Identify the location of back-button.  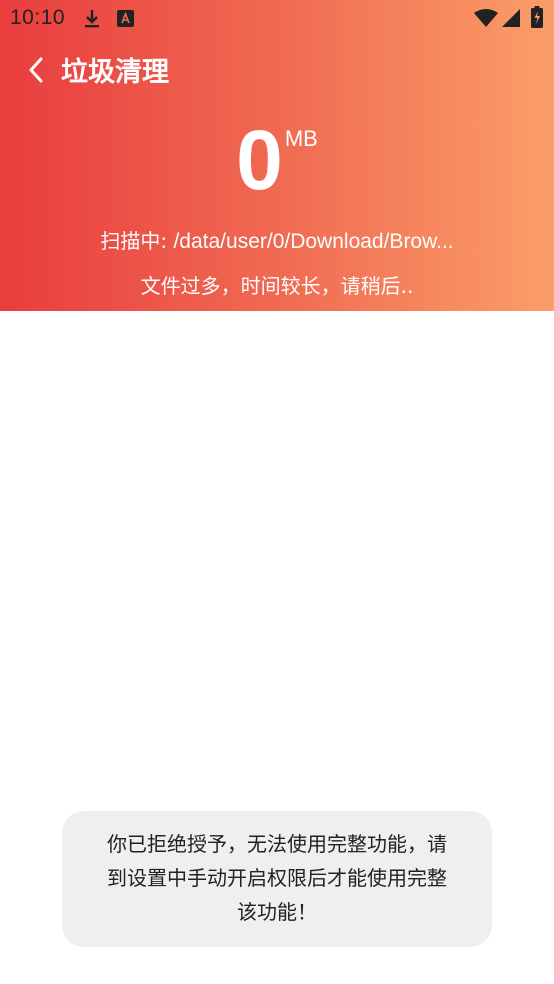
(36, 72).